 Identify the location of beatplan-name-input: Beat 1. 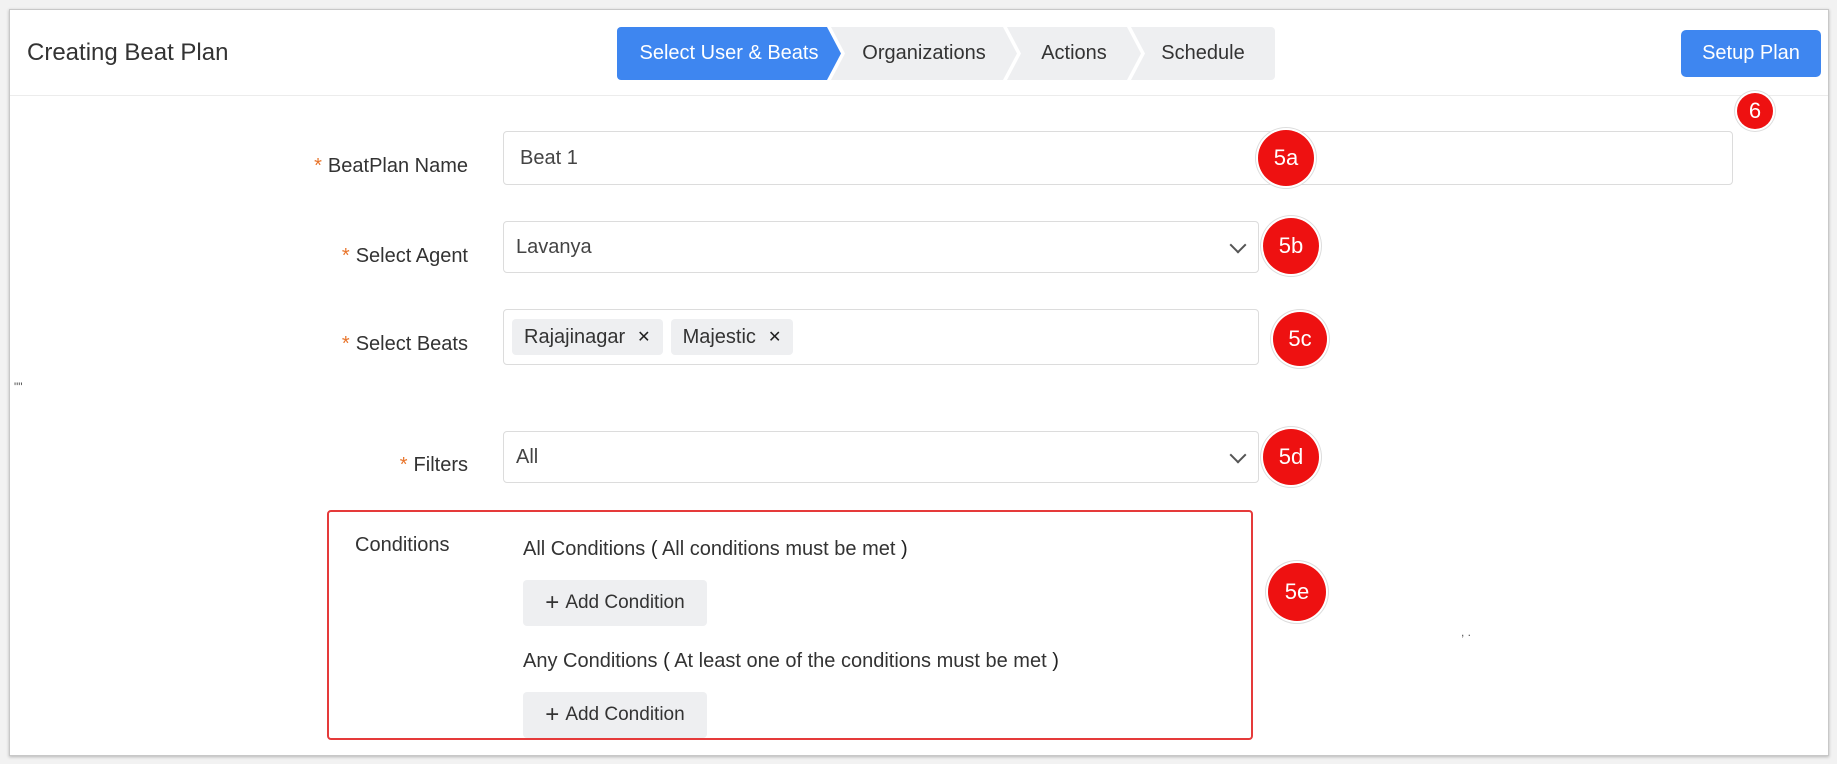
(1118, 158).